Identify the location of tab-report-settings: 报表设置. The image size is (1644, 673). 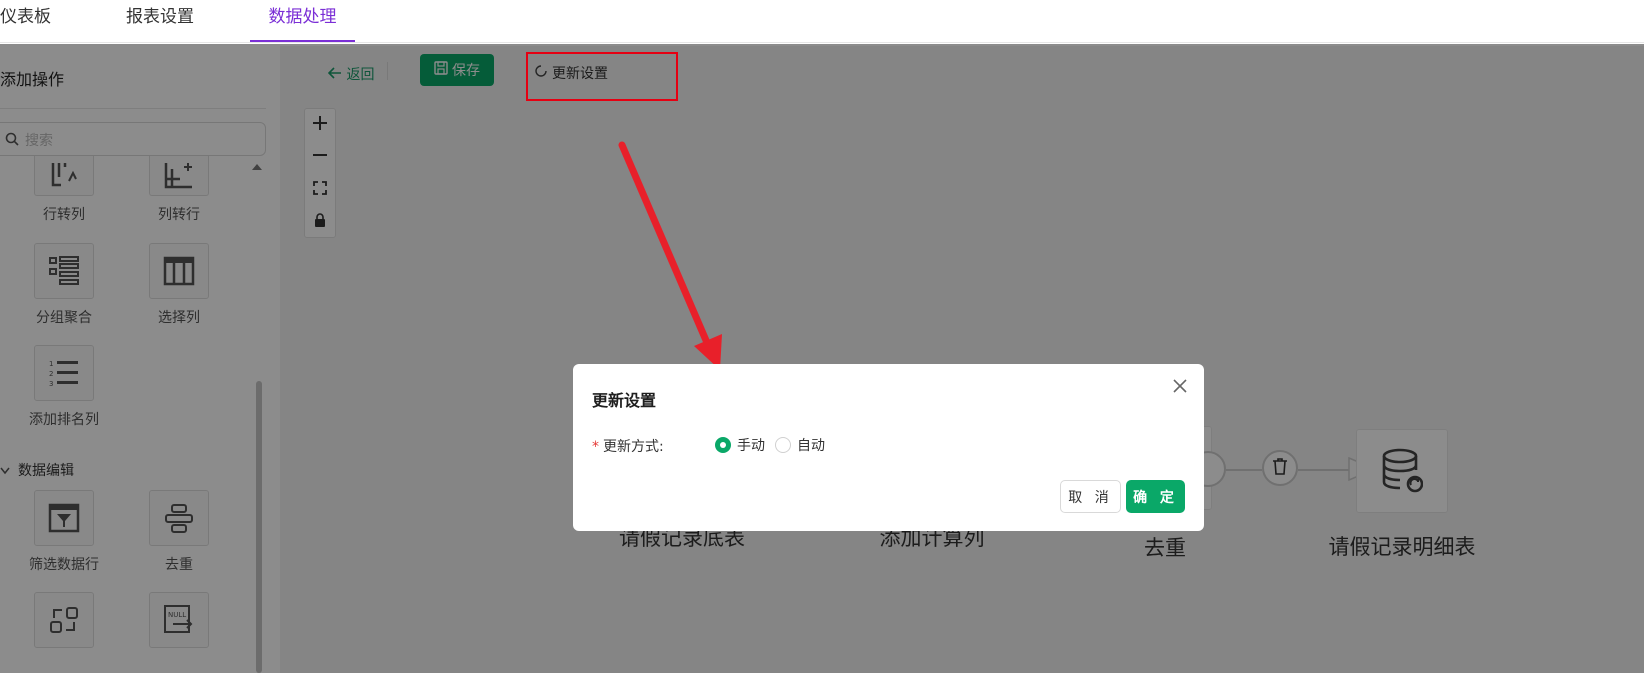
(166, 21).